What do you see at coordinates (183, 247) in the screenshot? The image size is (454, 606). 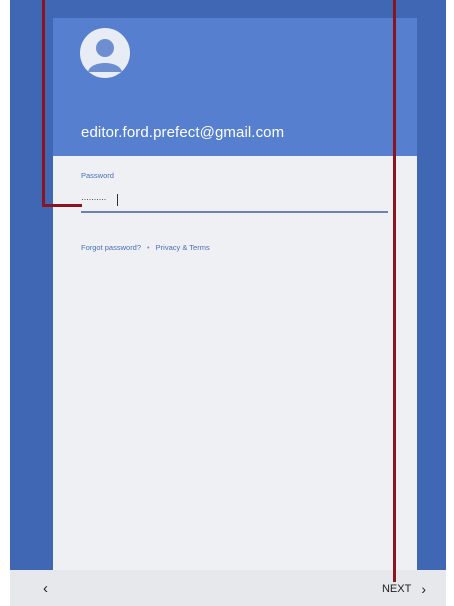 I see `privacy-terms-link: Privacy & Terms` at bounding box center [183, 247].